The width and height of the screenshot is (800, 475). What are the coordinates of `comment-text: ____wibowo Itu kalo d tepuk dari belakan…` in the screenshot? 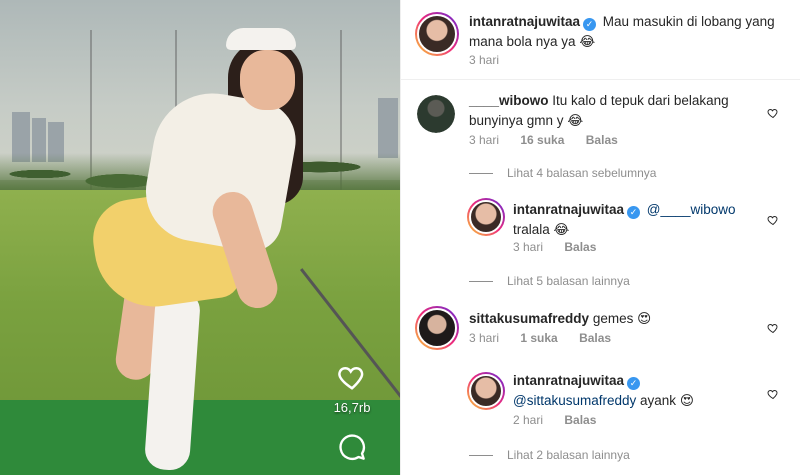 It's located at (609, 111).